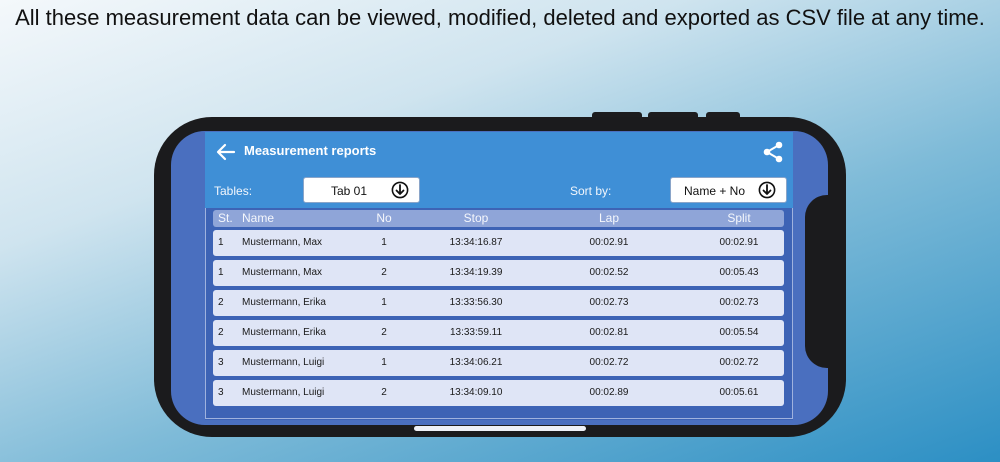 Image resolution: width=1000 pixels, height=462 pixels. I want to click on tables-label: Tables:, so click(233, 191).